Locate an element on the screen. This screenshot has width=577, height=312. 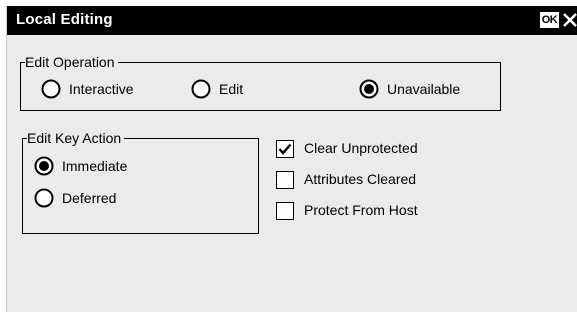
close-icon is located at coordinates (569, 20).